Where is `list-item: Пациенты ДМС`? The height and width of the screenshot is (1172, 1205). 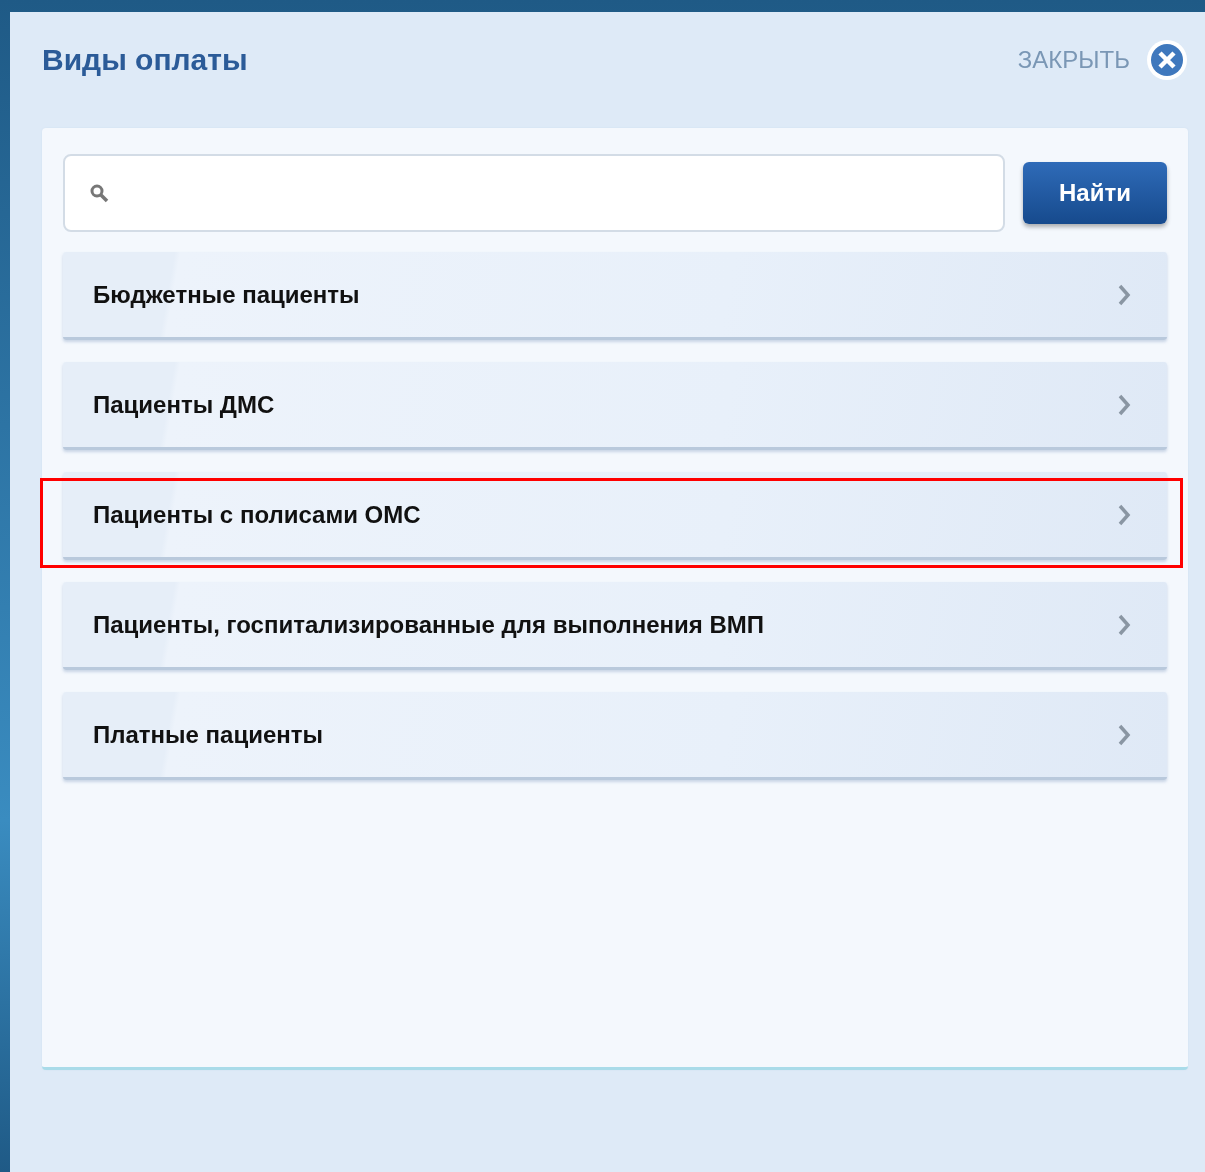 list-item: Пациенты ДМС is located at coordinates (615, 406).